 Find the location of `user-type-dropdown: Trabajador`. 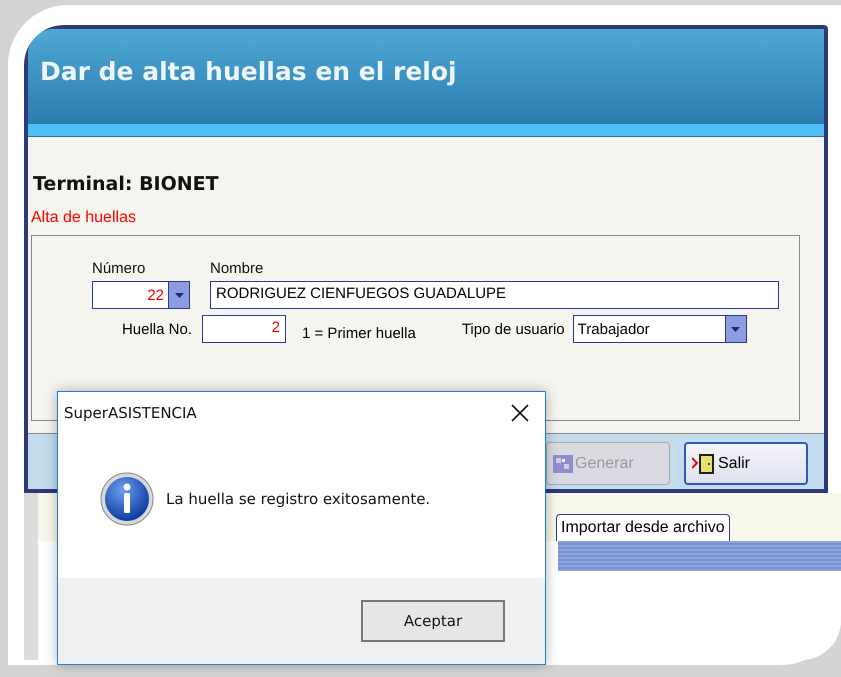

user-type-dropdown: Trabajador is located at coordinates (659, 329).